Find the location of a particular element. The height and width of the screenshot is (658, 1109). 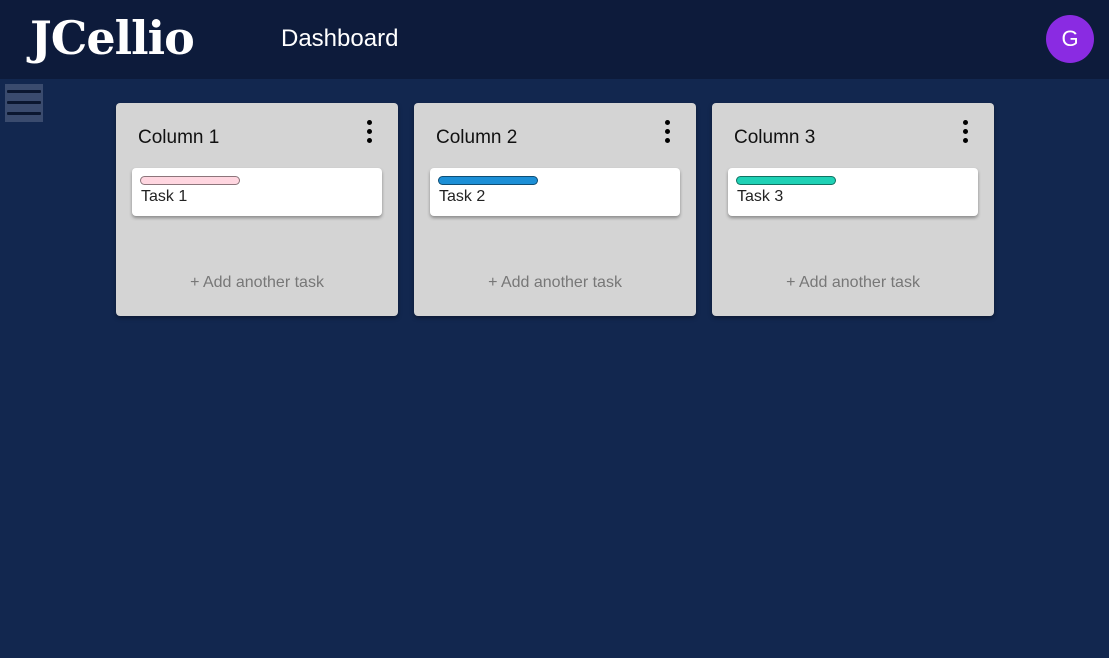

task-title: Task 2 is located at coordinates (462, 196).